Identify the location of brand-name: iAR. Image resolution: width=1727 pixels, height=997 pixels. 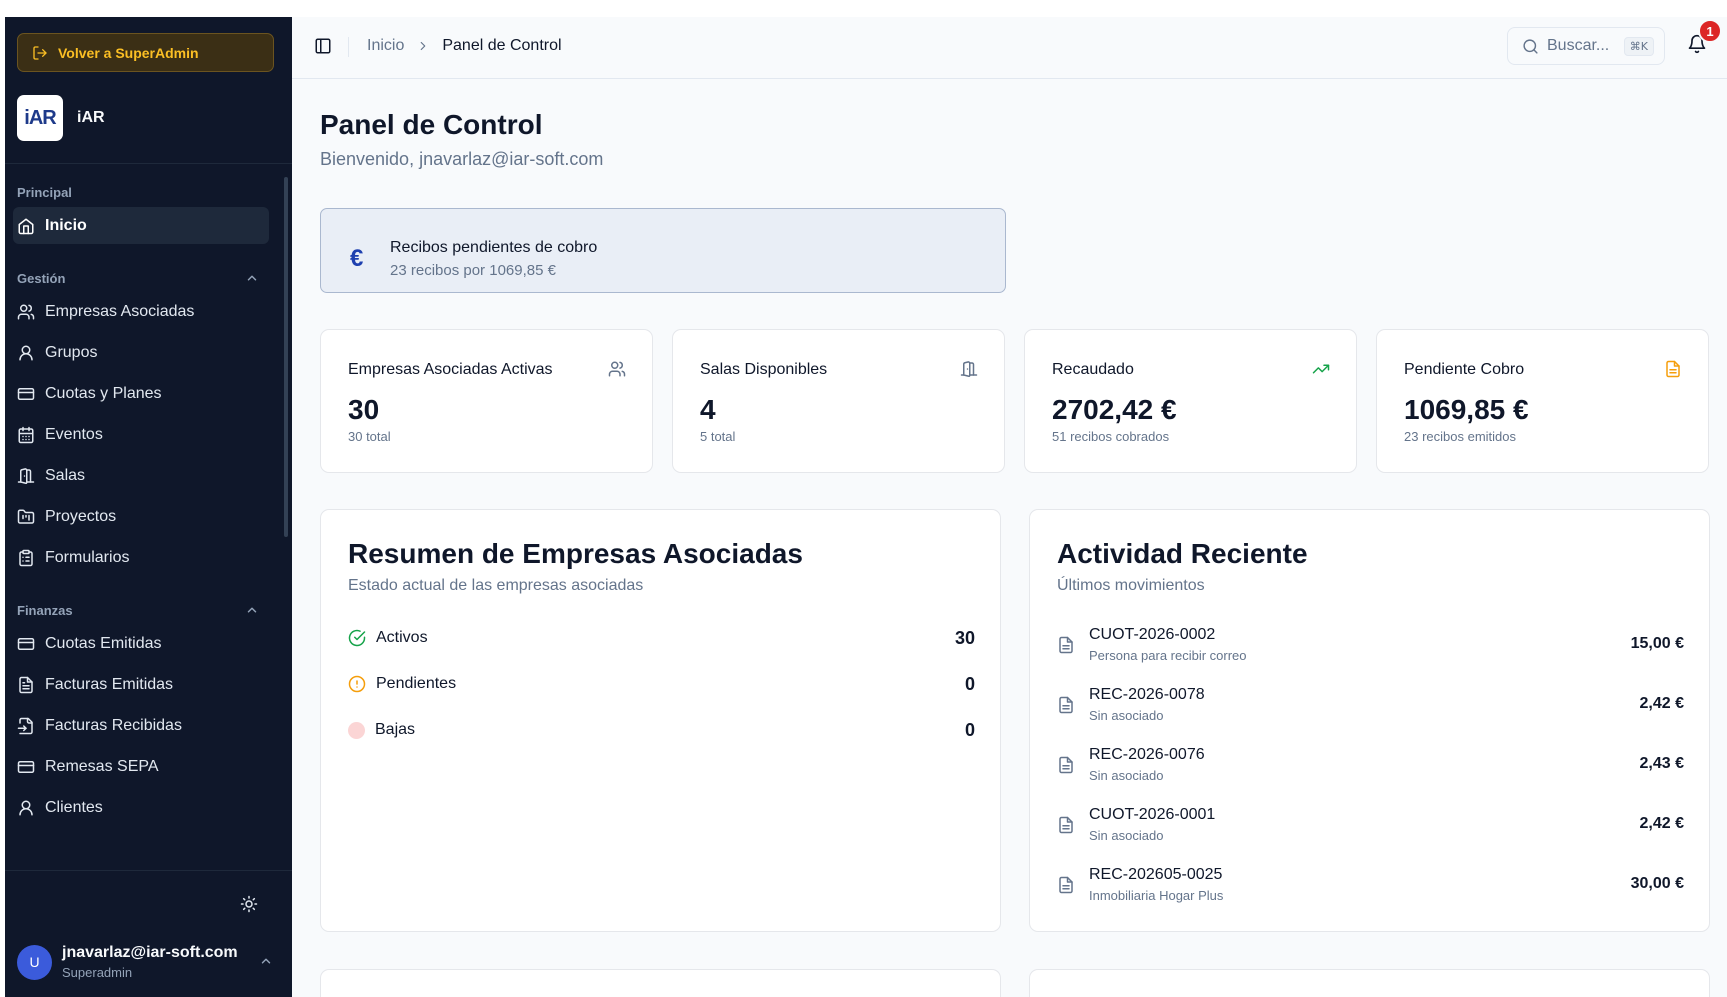
(91, 117).